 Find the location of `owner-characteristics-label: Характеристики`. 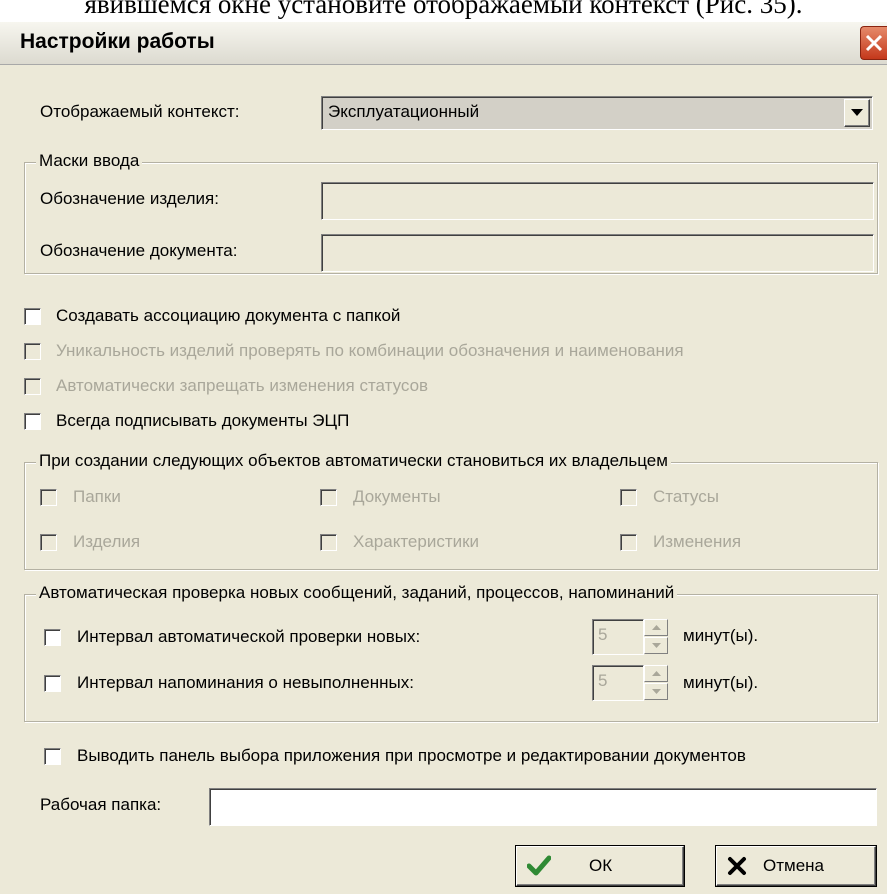

owner-characteristics-label: Характеристики is located at coordinates (416, 541).